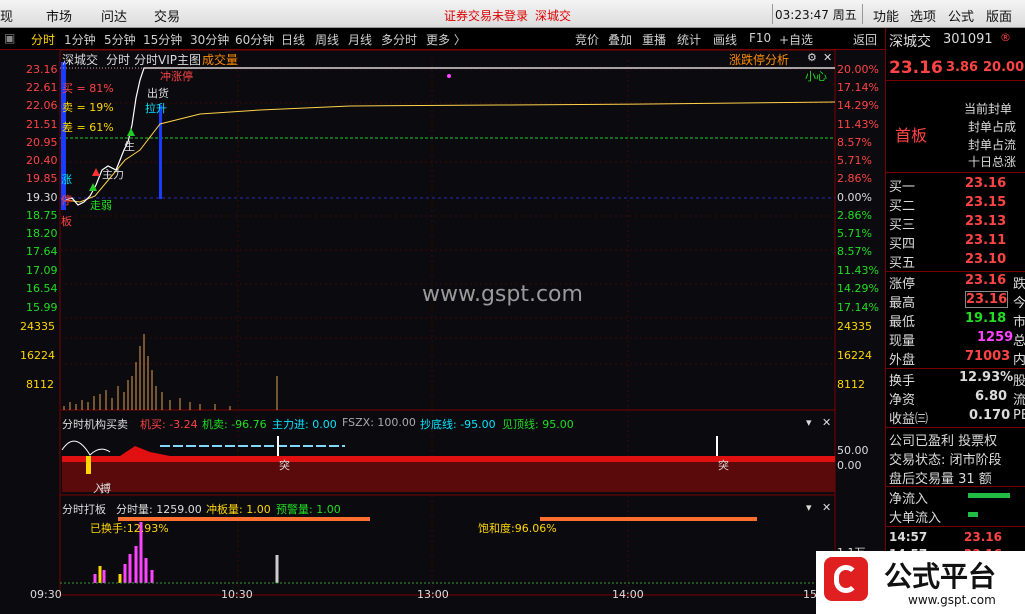  Describe the element at coordinates (42, 142) in the screenshot. I see `price-tick: 20.95` at that location.